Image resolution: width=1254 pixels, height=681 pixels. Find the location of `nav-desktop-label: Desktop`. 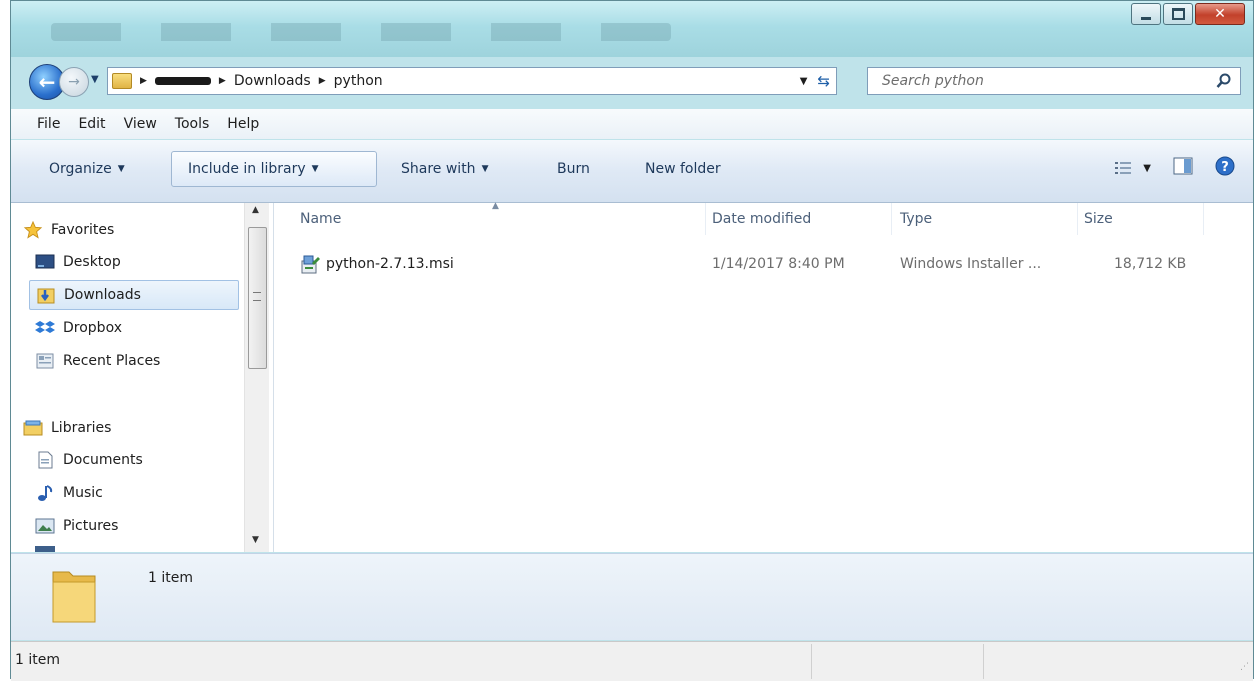

nav-desktop-label: Desktop is located at coordinates (92, 262).